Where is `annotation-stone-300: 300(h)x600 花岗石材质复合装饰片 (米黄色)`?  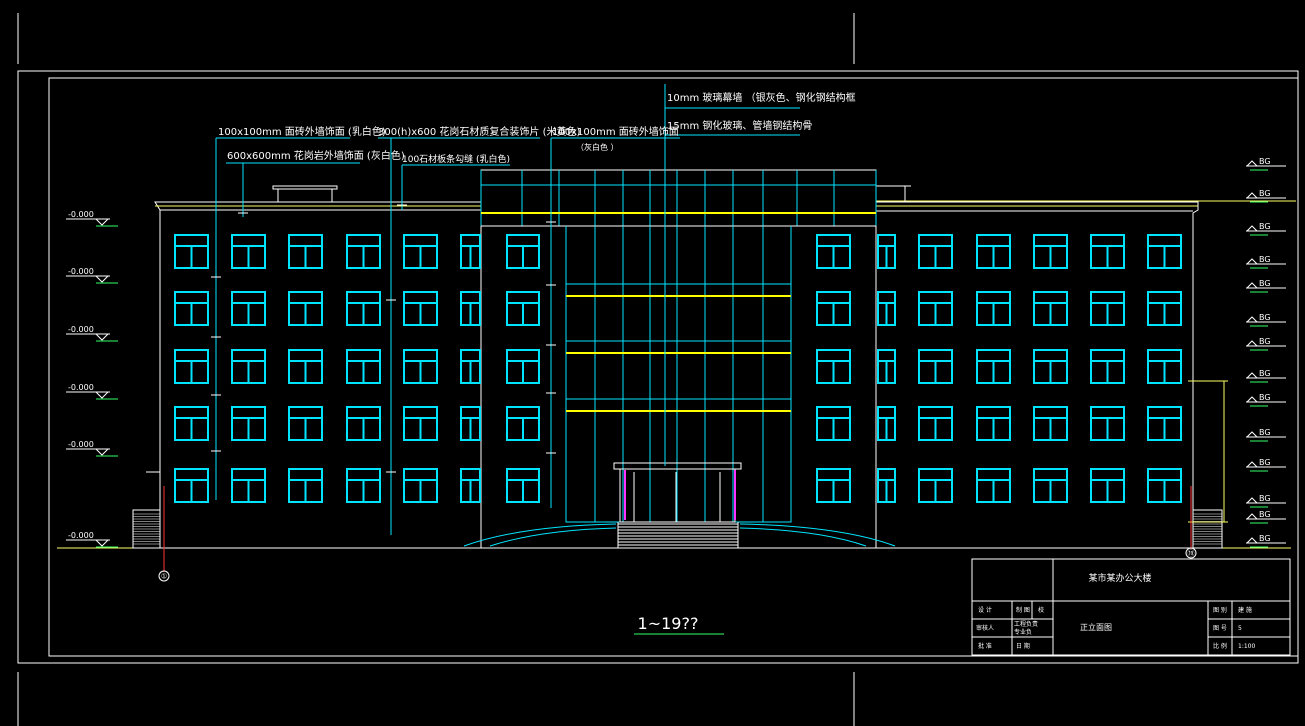
annotation-stone-300: 300(h)x600 花岗石材质复合装饰片 (米黄色) is located at coordinates (479, 131).